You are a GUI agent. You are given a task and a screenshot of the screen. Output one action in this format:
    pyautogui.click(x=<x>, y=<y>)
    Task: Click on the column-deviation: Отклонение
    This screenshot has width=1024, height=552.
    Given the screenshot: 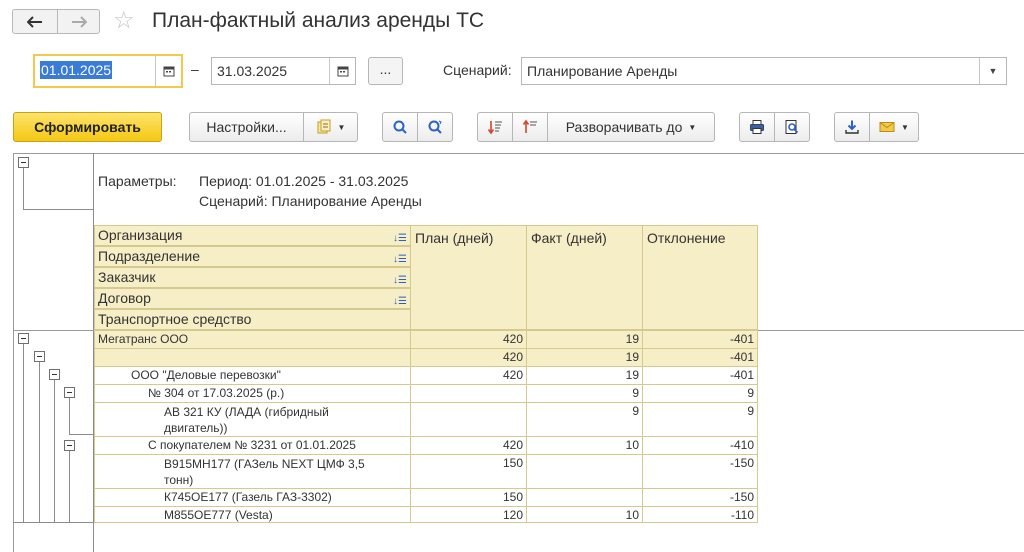 What is the action you would take?
    pyautogui.click(x=700, y=277)
    